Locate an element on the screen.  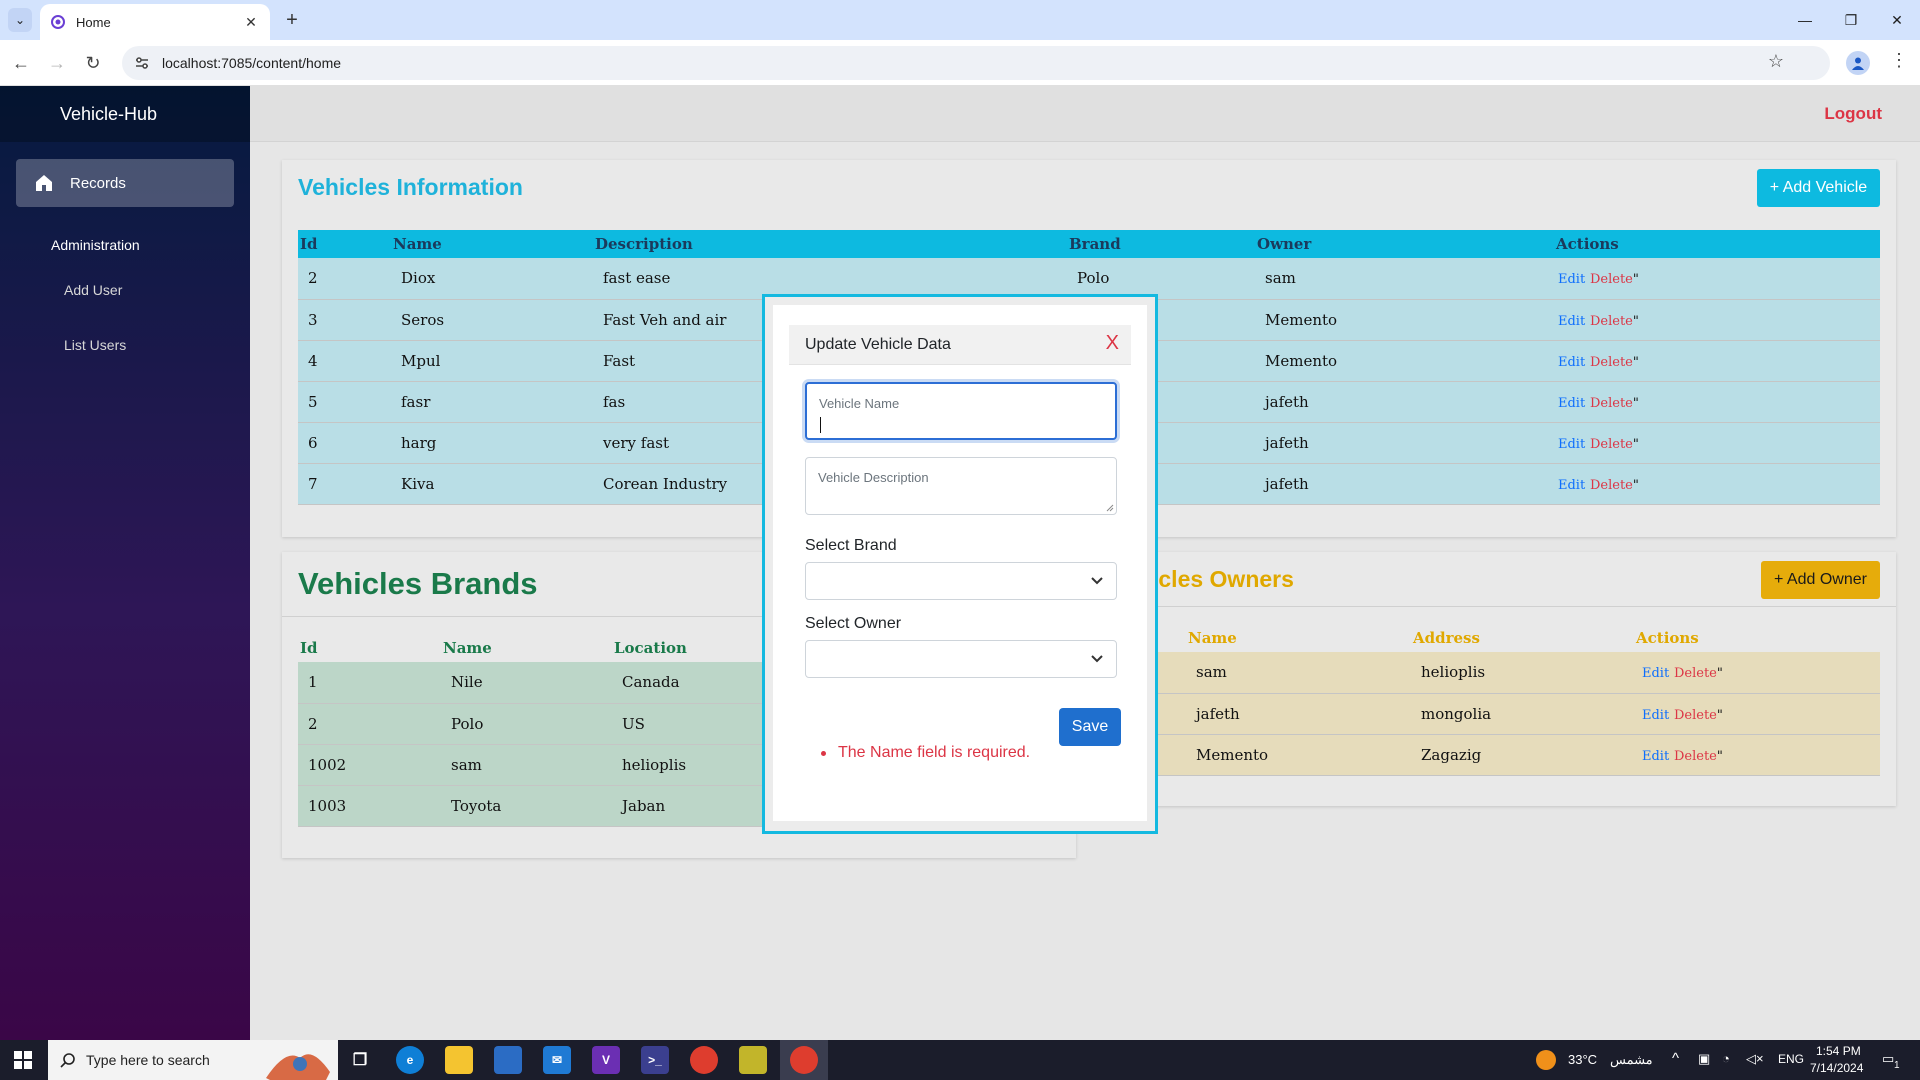
app-icon is located at coordinates (753, 1060).